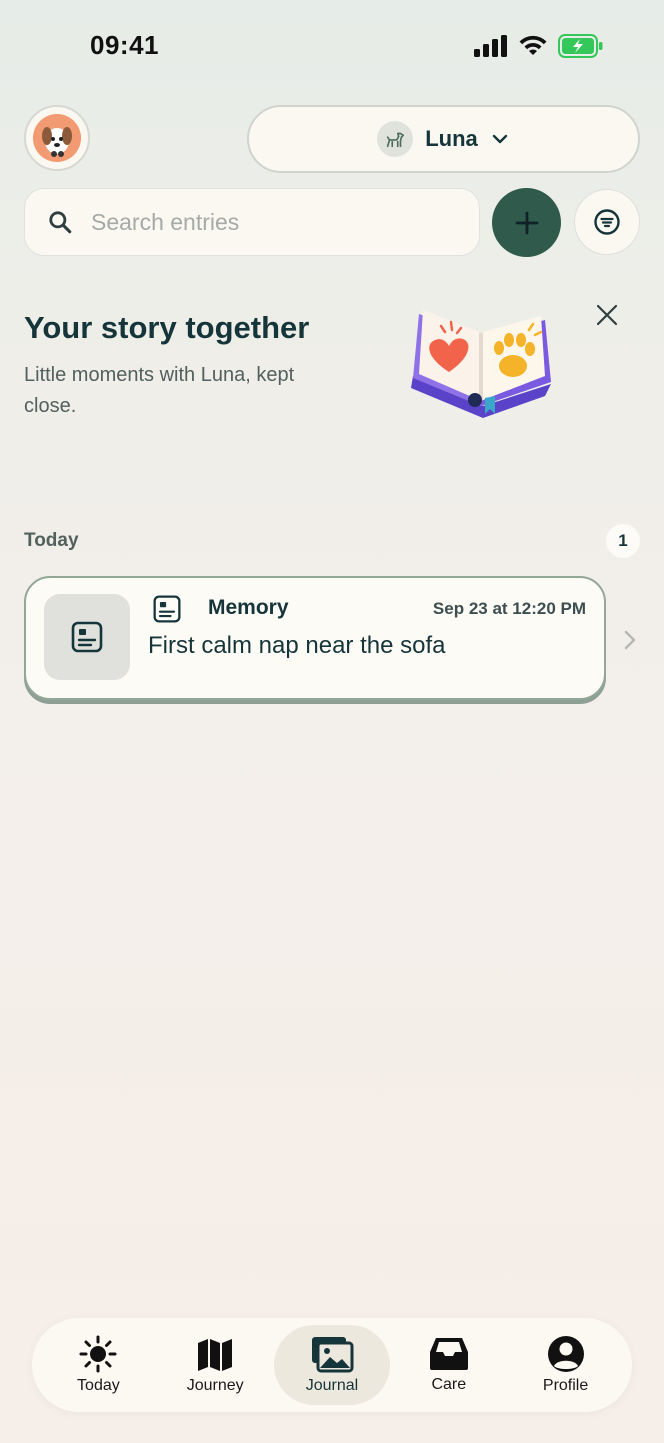 The image size is (664, 1443). Describe the element at coordinates (261, 222) in the screenshot. I see `search-input` at that location.